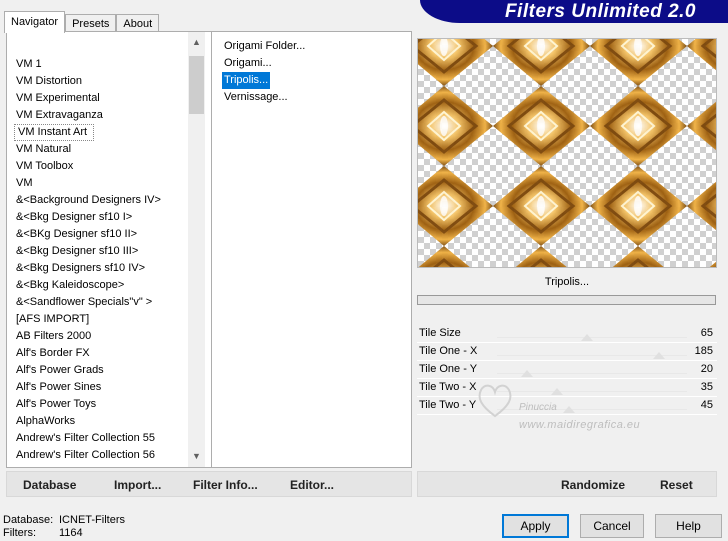 Image resolution: width=728 pixels, height=541 pixels. What do you see at coordinates (703, 351) in the screenshot?
I see `slider-value: 185` at bounding box center [703, 351].